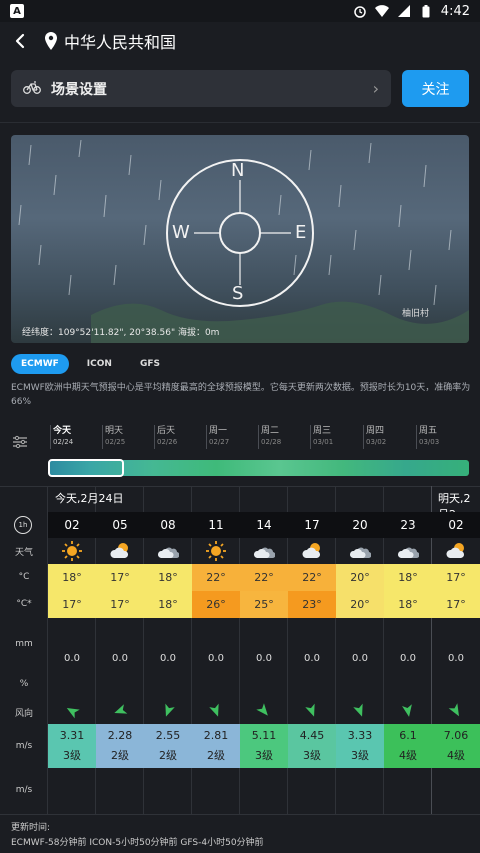 The image size is (480, 853). I want to click on compass-east: E, so click(301, 232).